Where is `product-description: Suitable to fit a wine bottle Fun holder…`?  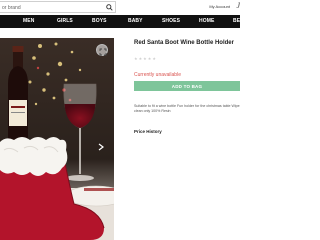 product-description: Suitable to fit a wine bottle Fun holder… is located at coordinates (187, 108).